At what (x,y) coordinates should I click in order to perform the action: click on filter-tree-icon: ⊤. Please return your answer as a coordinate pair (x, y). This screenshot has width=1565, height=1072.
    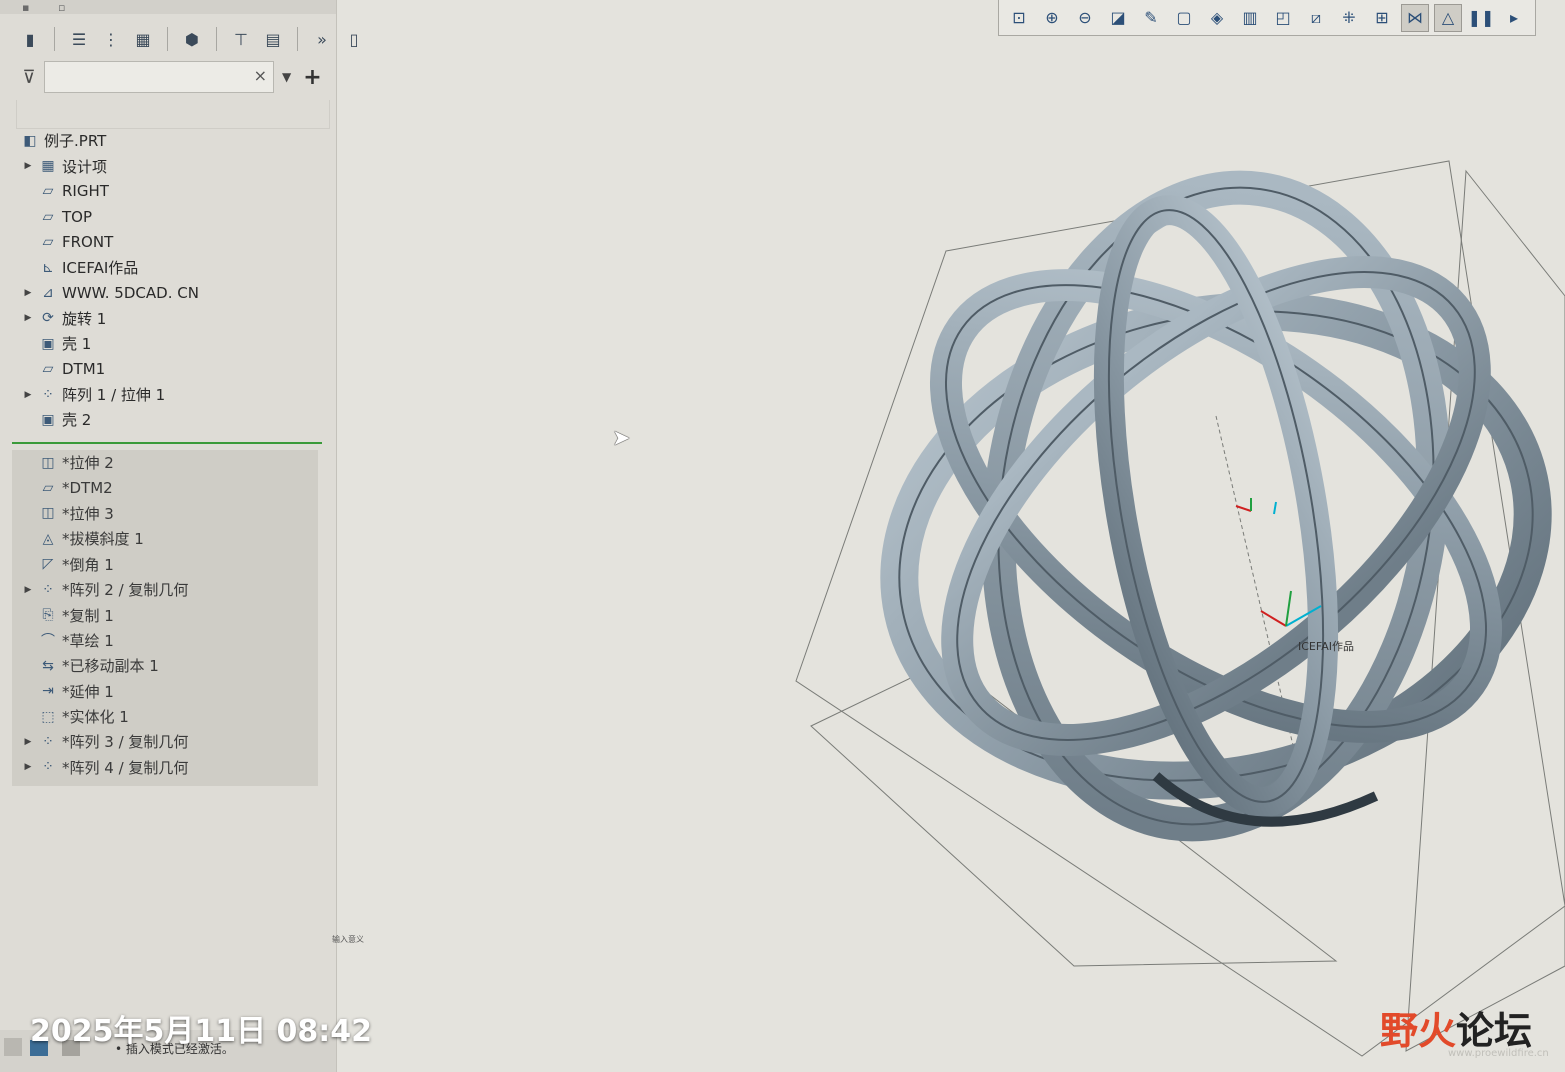
    Looking at the image, I should click on (241, 39).